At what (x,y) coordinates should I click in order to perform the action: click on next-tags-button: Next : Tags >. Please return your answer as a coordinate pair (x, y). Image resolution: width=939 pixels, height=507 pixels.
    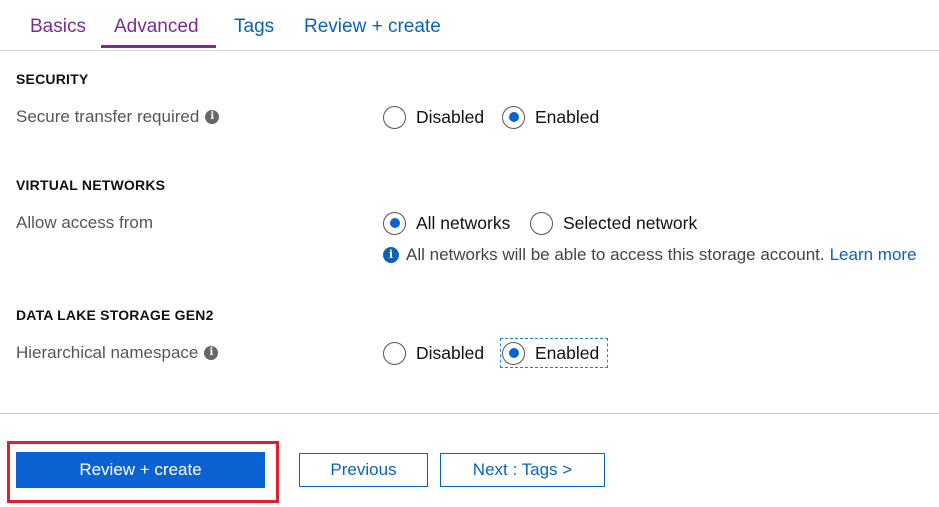
    Looking at the image, I should click on (522, 470).